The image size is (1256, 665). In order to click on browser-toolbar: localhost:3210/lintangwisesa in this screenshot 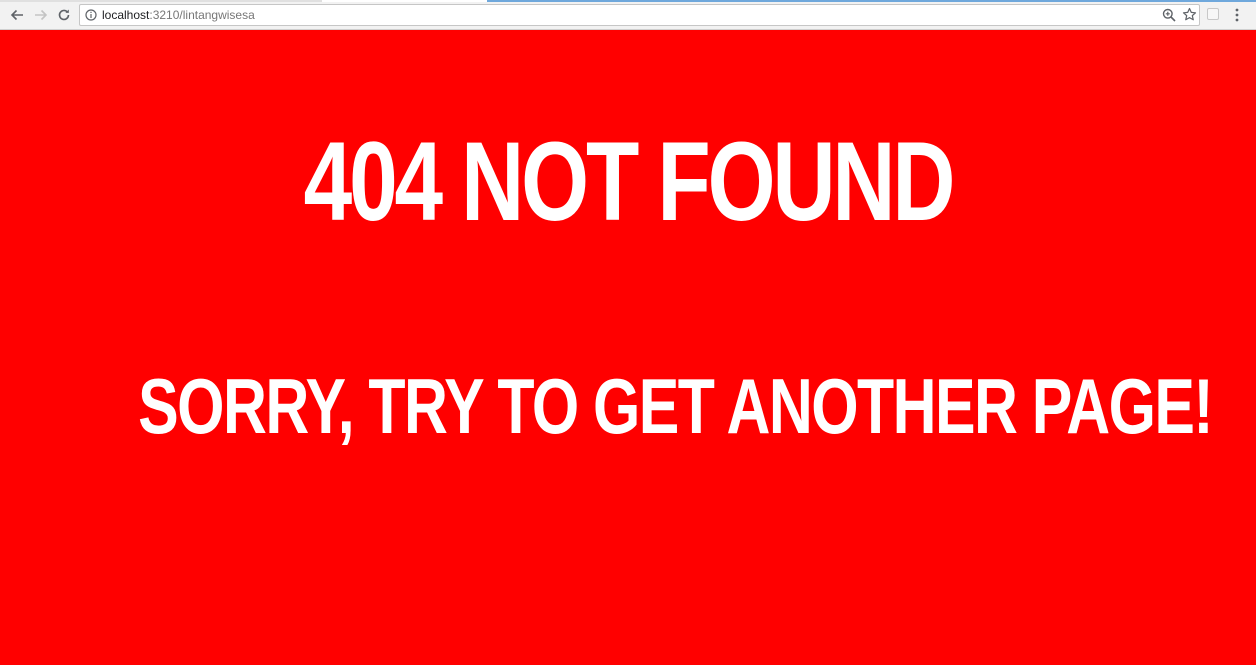, I will do `click(628, 15)`.